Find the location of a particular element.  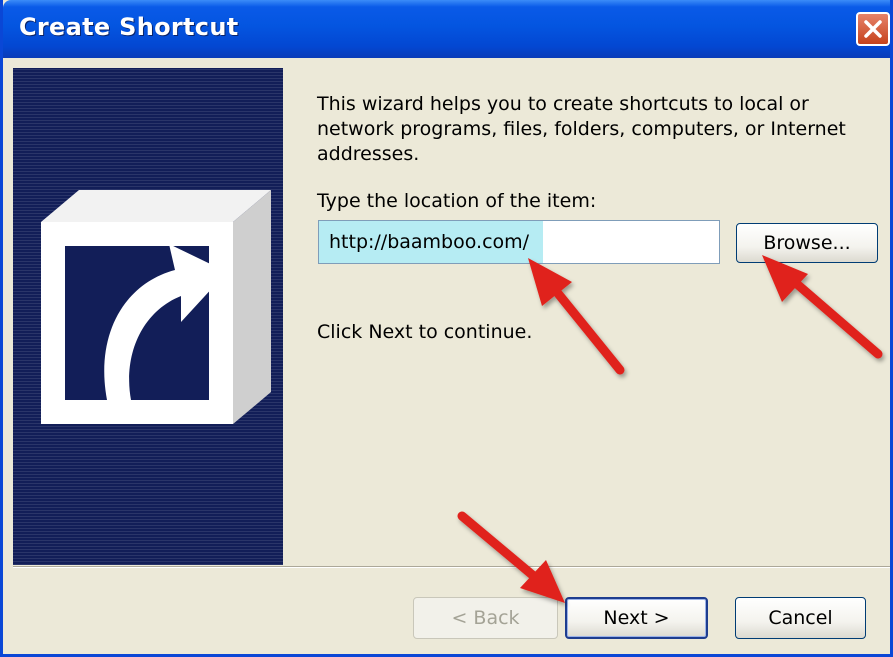

continue-text: Click Next to continue. is located at coordinates (425, 332).